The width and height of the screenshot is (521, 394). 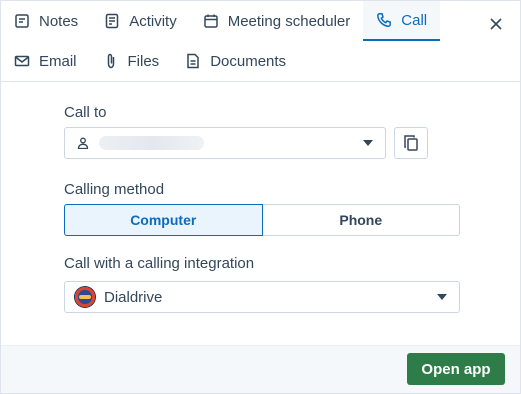 I want to click on close-icon, so click(x=496, y=24).